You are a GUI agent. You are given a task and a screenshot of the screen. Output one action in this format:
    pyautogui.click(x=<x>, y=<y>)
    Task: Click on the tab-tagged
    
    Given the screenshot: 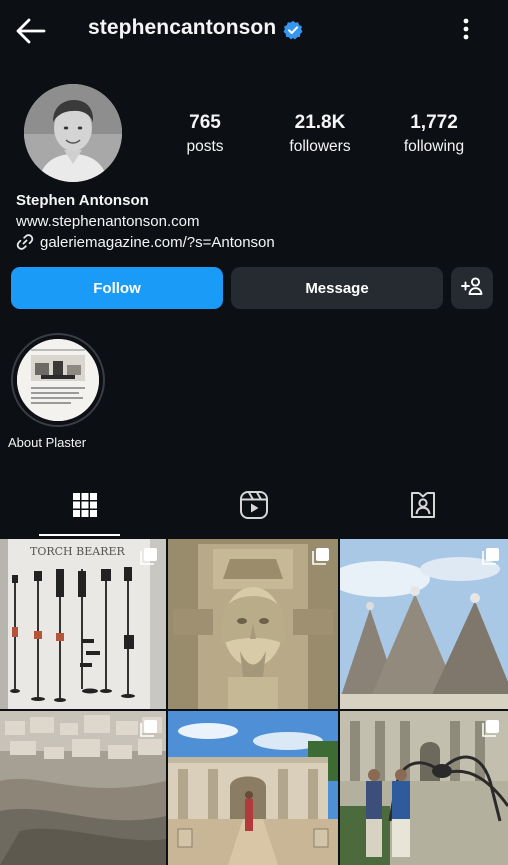 What is the action you would take?
    pyautogui.click(x=422, y=507)
    